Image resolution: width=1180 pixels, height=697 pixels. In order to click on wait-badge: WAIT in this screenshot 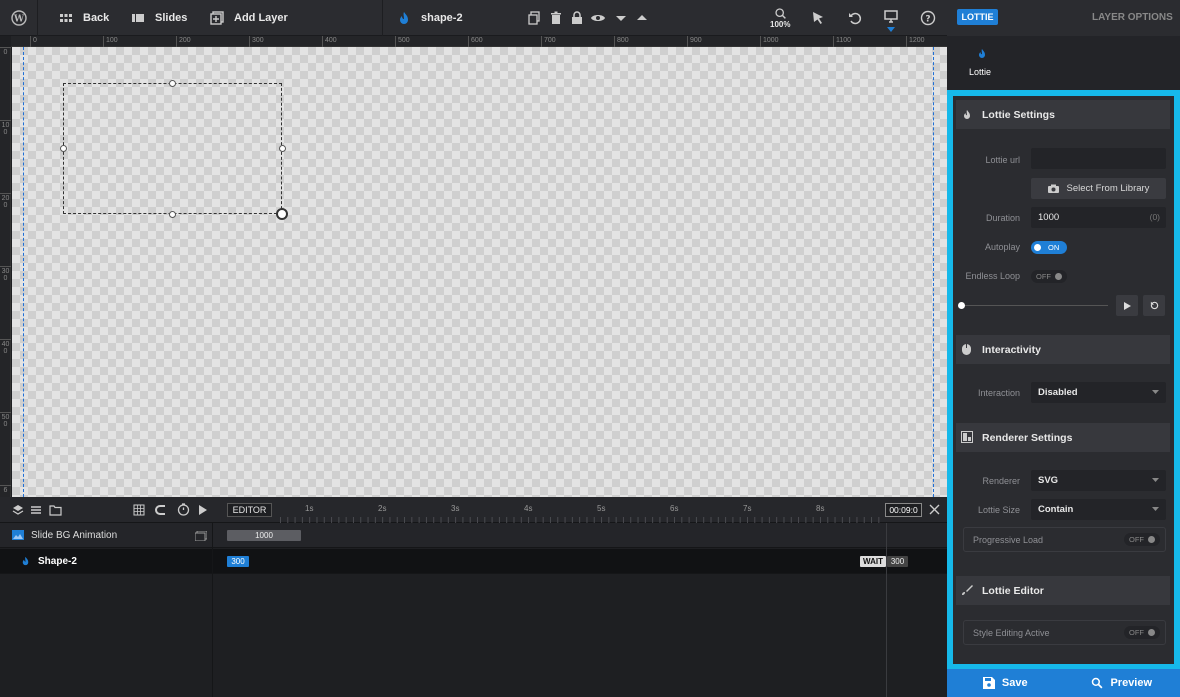, I will do `click(873, 561)`.